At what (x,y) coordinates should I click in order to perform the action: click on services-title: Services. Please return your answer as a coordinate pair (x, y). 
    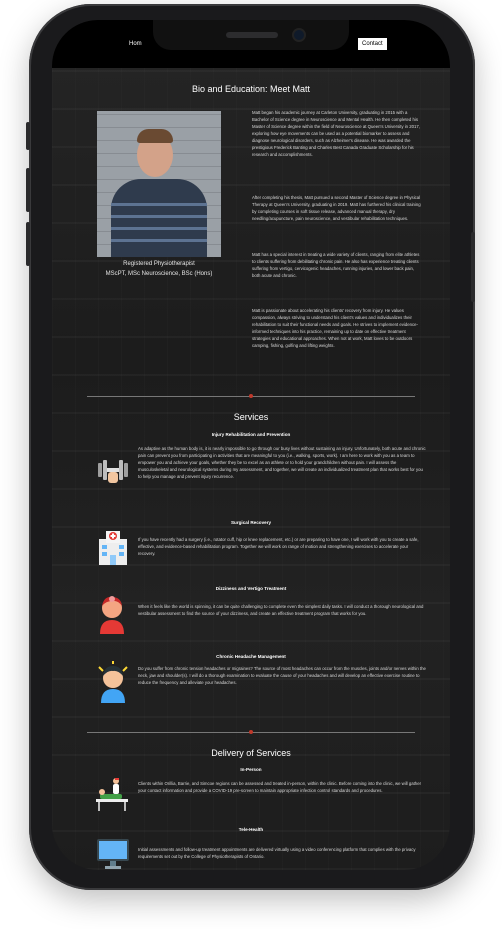
    Looking at the image, I should click on (251, 417).